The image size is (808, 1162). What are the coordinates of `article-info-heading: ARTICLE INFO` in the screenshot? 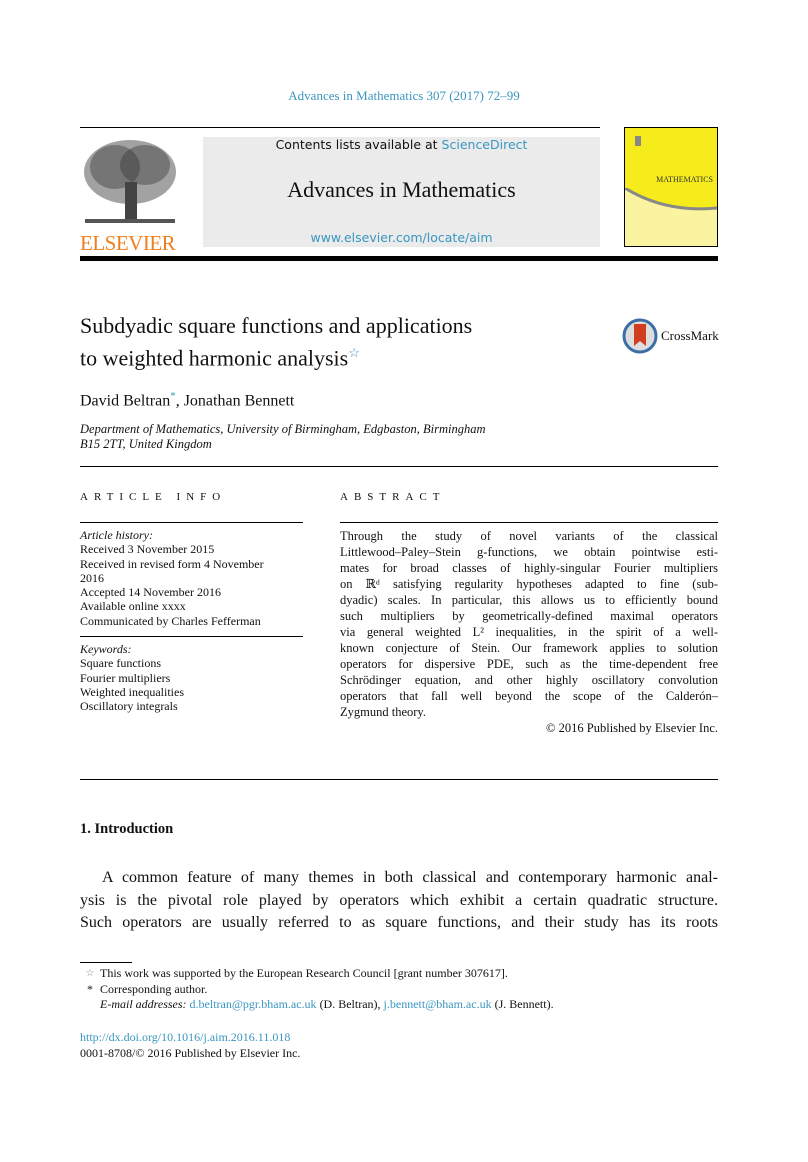 It's located at (153, 497).